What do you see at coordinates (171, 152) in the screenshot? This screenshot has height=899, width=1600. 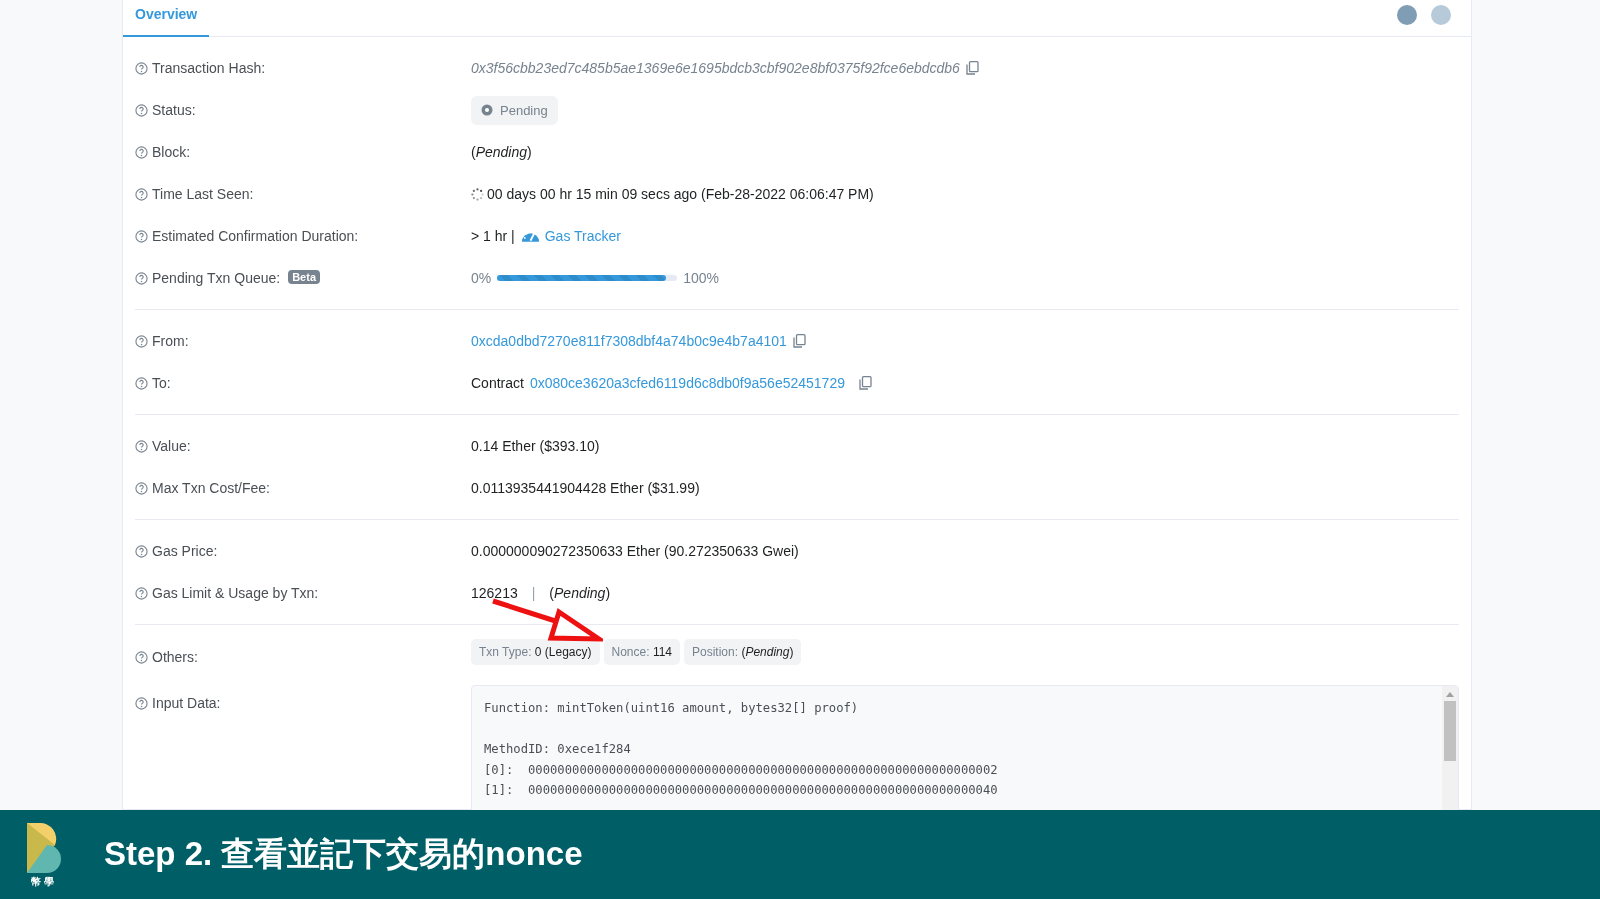 I see `field-label: Block:` at bounding box center [171, 152].